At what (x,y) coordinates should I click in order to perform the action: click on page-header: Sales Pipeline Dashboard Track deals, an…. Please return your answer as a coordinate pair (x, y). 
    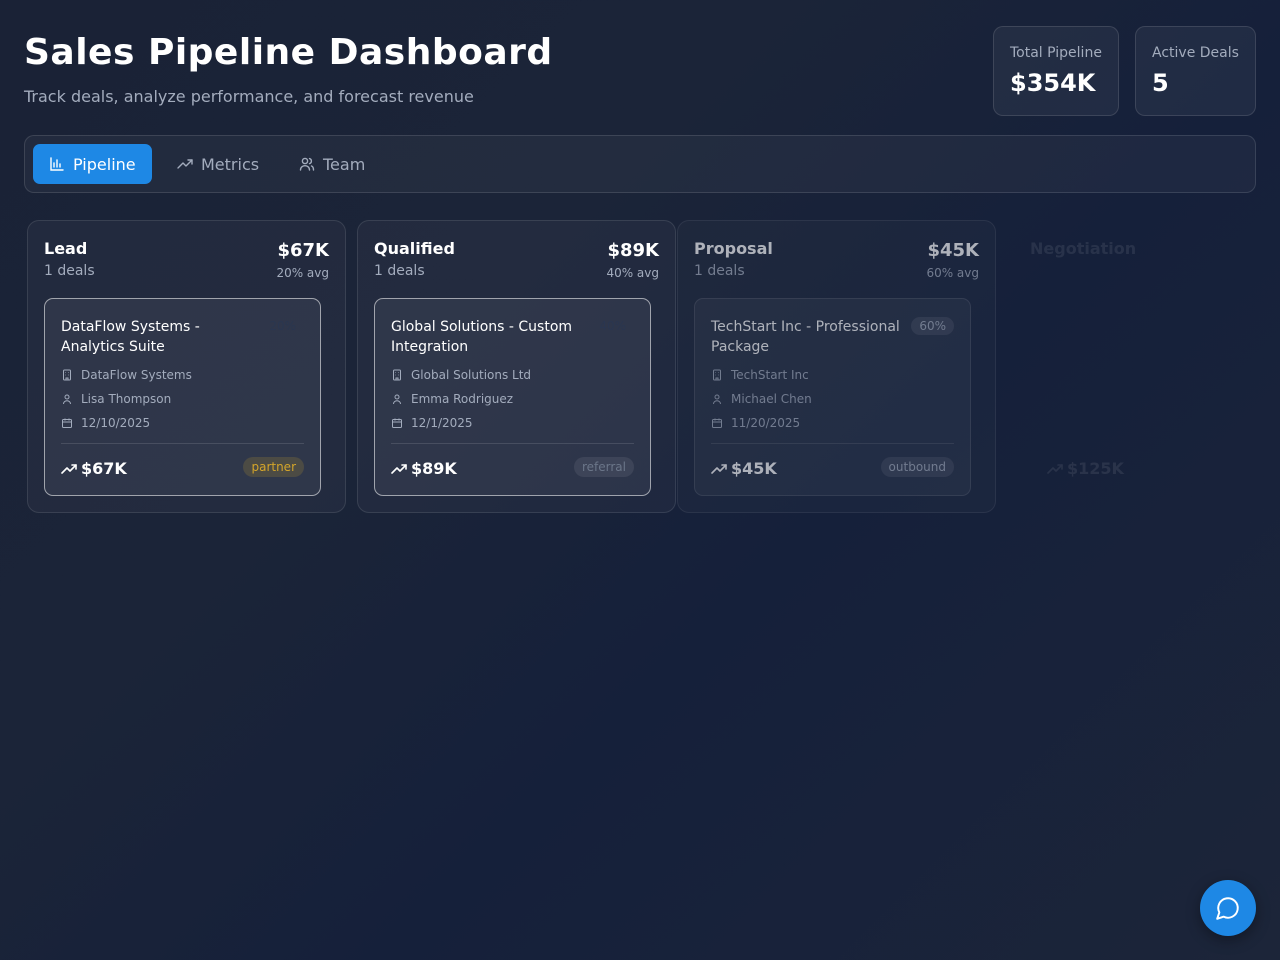
    Looking at the image, I should click on (288, 69).